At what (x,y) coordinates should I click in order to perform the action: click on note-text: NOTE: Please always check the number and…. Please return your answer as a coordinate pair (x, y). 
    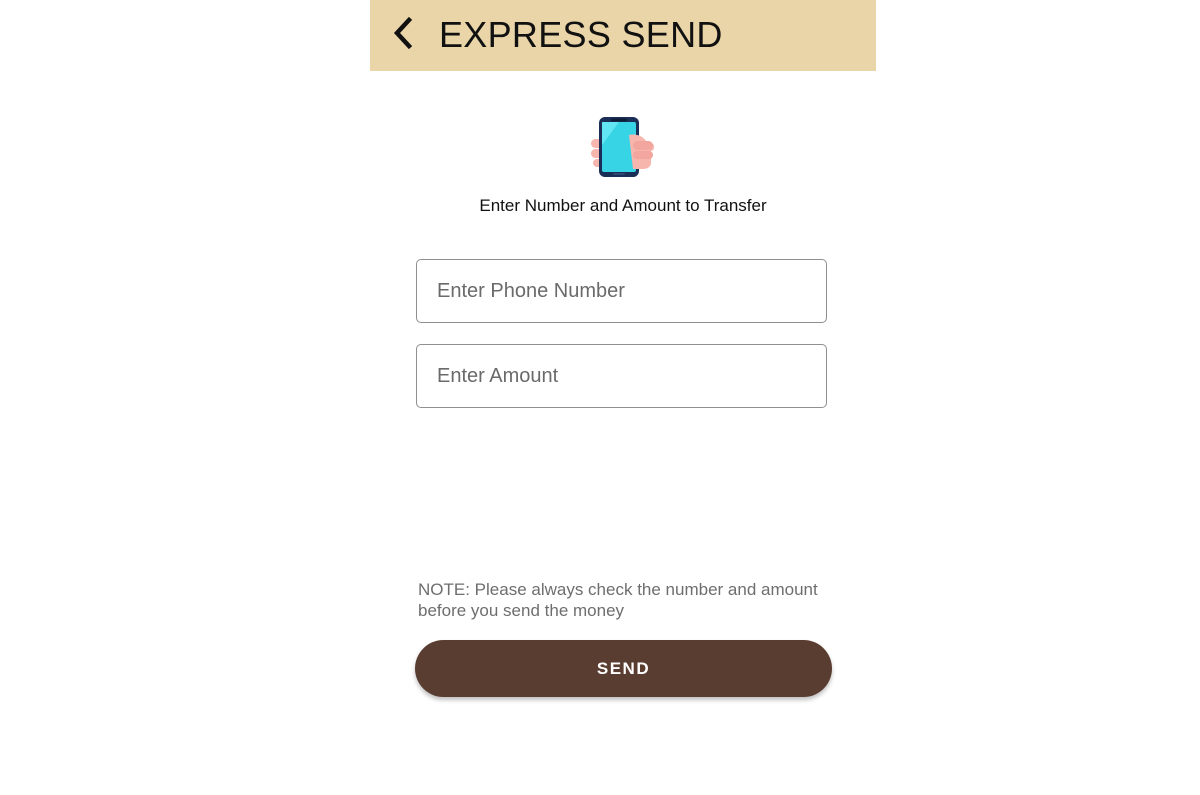
    Looking at the image, I should click on (618, 600).